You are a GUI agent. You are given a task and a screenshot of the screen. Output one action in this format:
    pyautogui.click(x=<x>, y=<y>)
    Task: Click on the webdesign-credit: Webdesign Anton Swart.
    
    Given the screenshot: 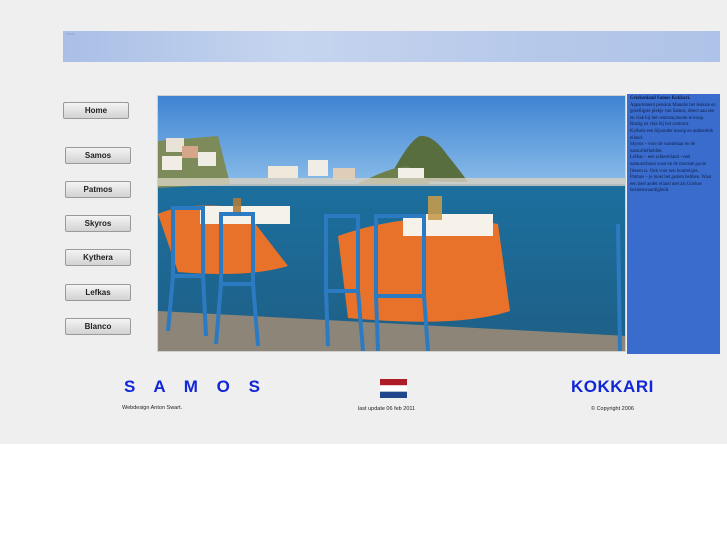 What is the action you would take?
    pyautogui.click(x=152, y=408)
    